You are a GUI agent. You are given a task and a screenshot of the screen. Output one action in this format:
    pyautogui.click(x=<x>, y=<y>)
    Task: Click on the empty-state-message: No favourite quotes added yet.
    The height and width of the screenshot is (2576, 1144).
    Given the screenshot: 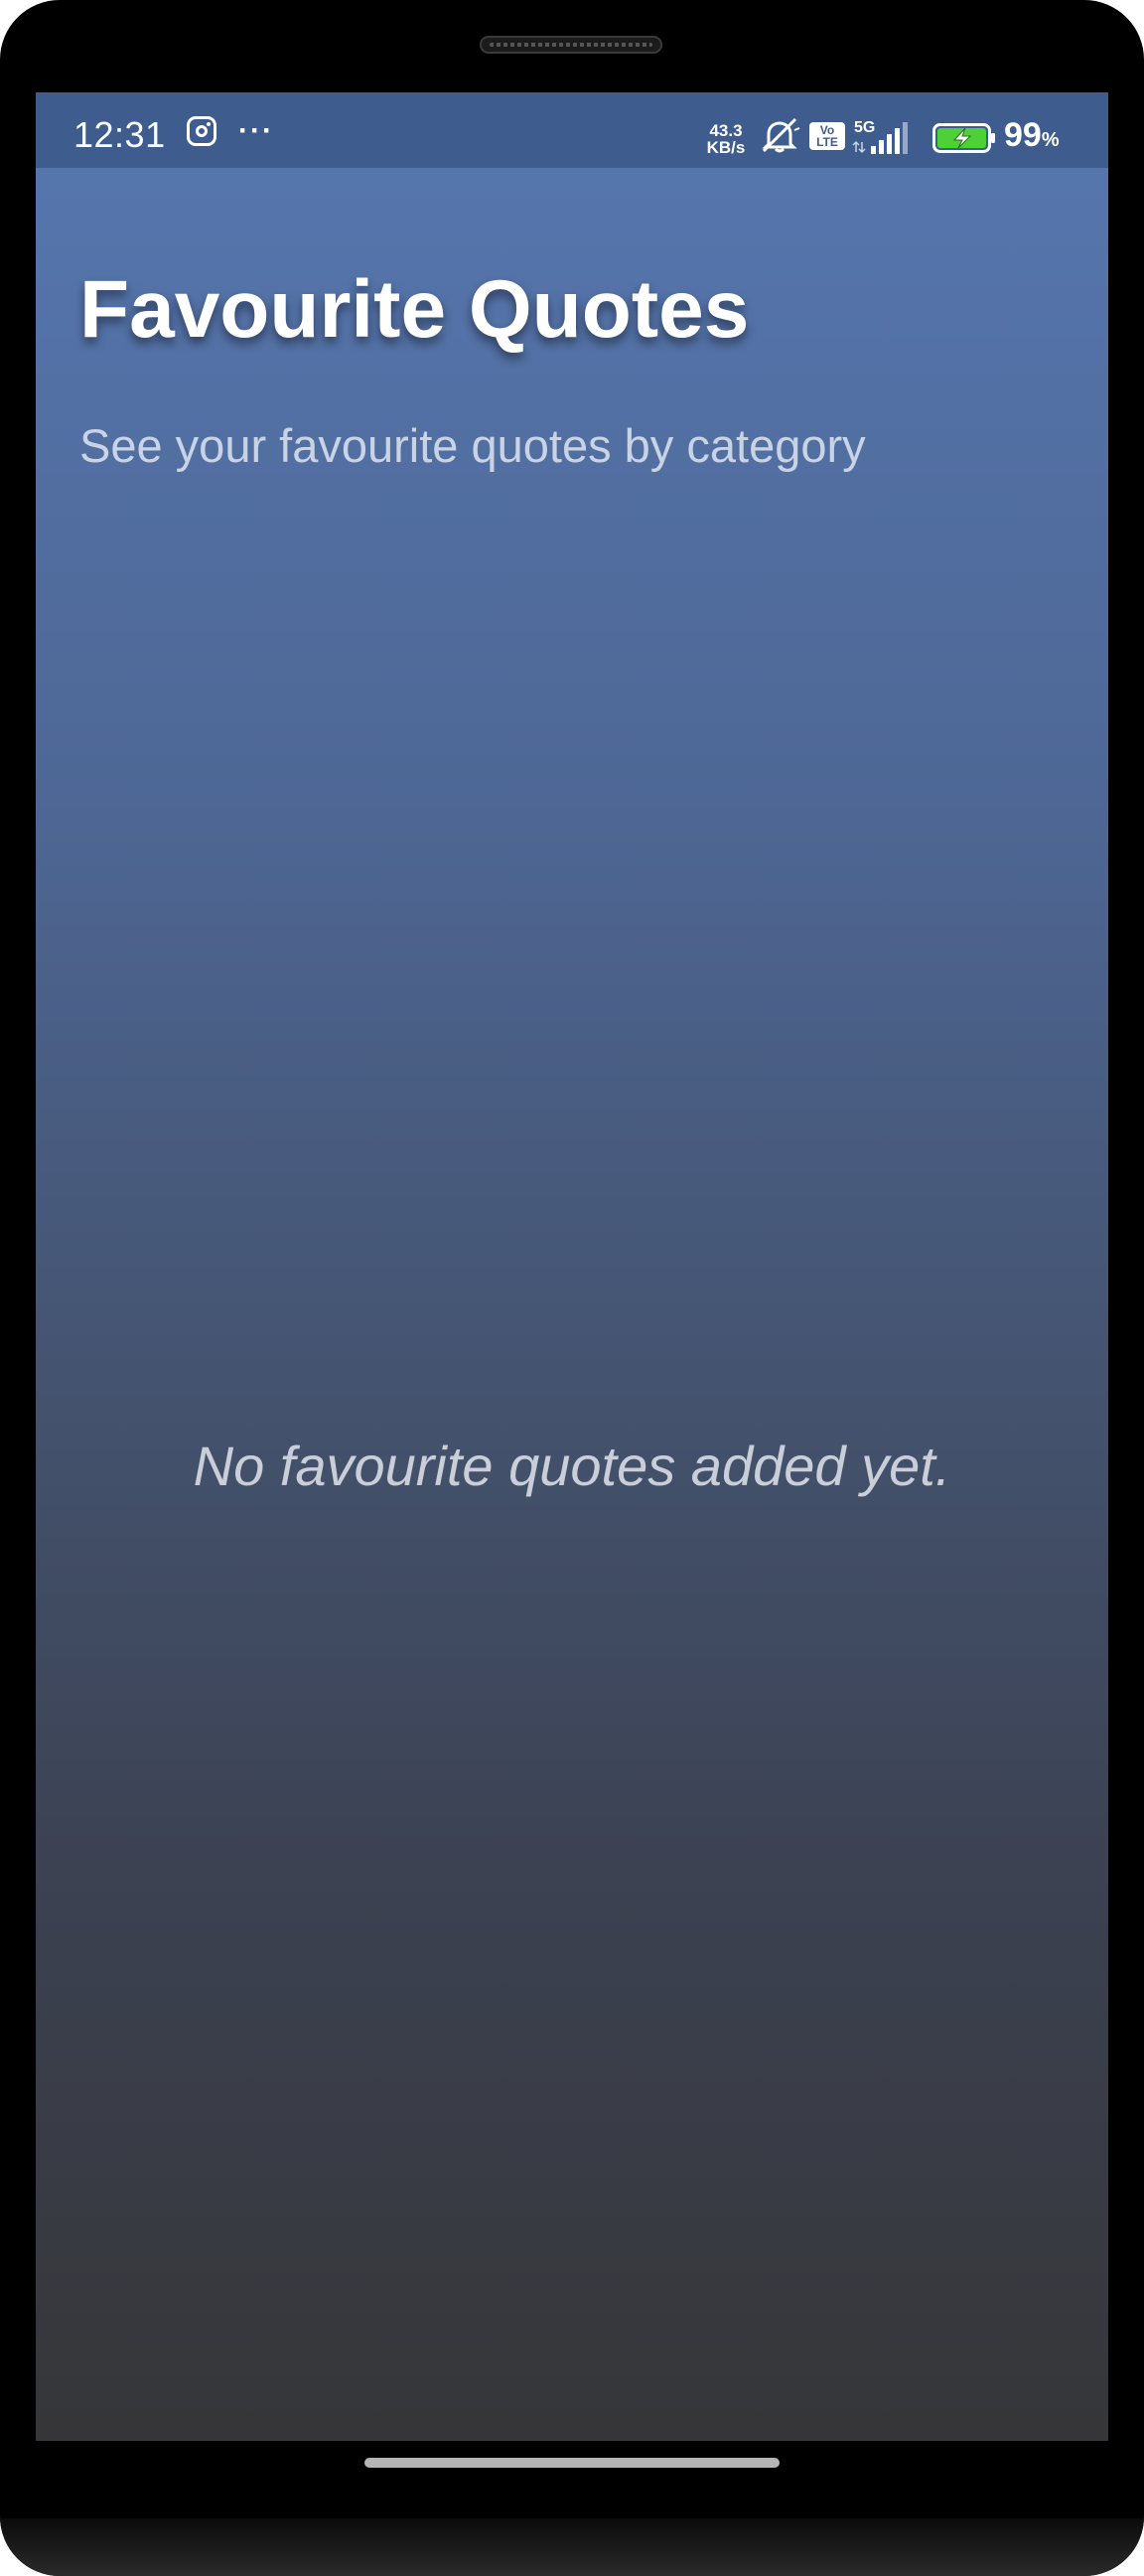 What is the action you would take?
    pyautogui.click(x=572, y=1466)
    